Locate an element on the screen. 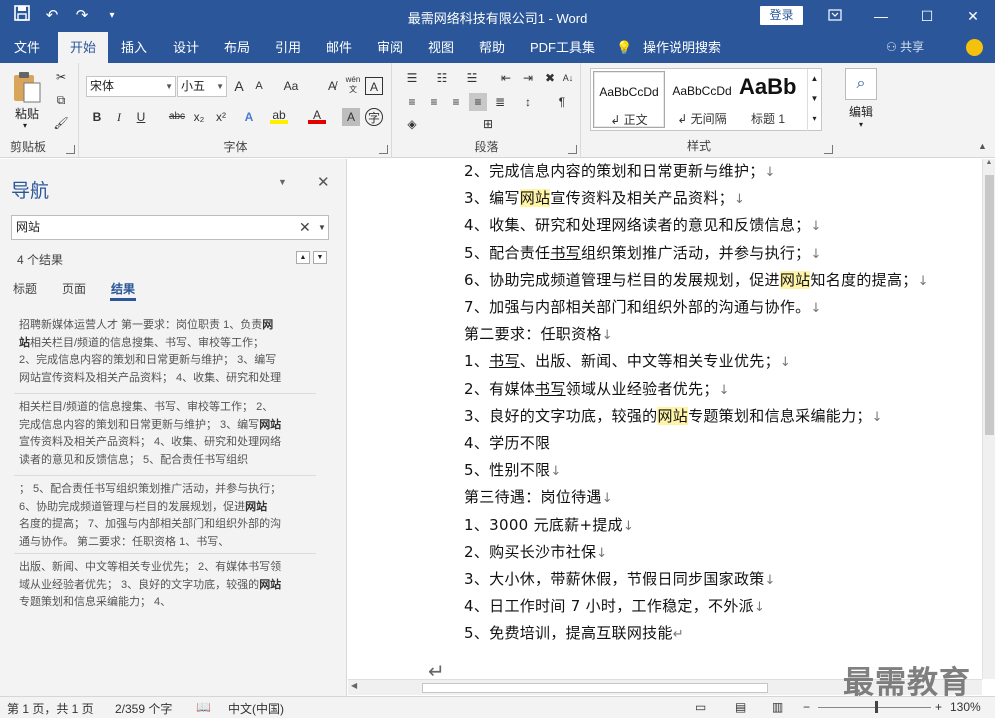 The width and height of the screenshot is (995, 718). read-mode-icon: ▭ is located at coordinates (700, 707).